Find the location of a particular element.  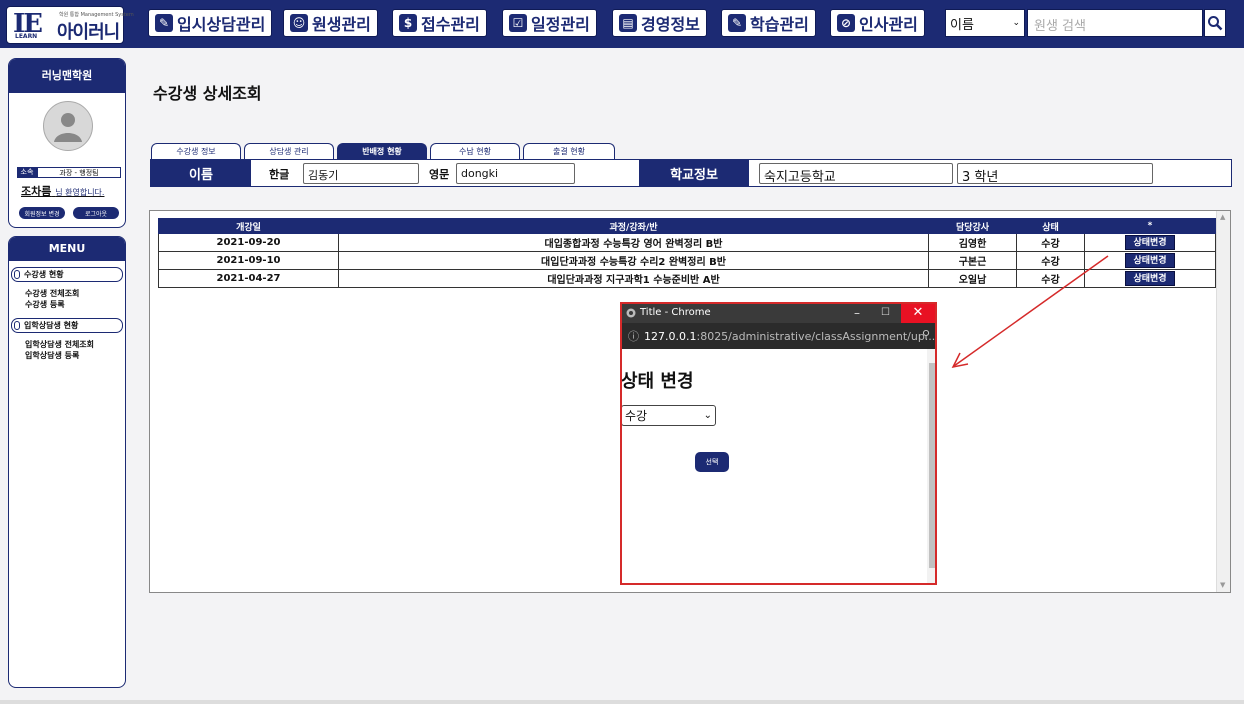

logo-learn: LEARN is located at coordinates (26, 36).